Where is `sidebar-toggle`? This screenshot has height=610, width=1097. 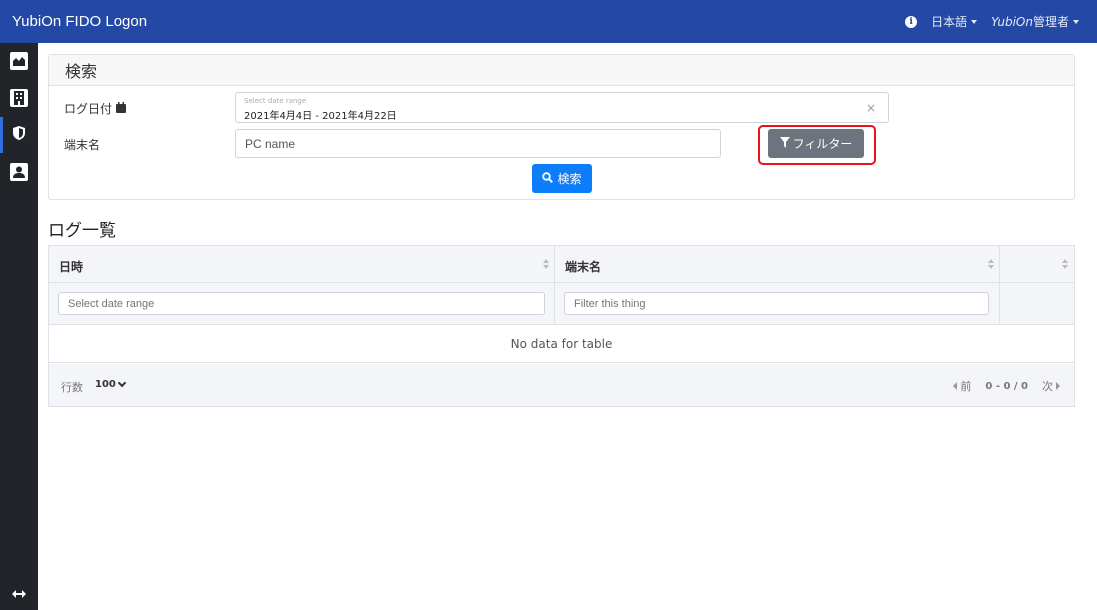
sidebar-toggle is located at coordinates (19, 592).